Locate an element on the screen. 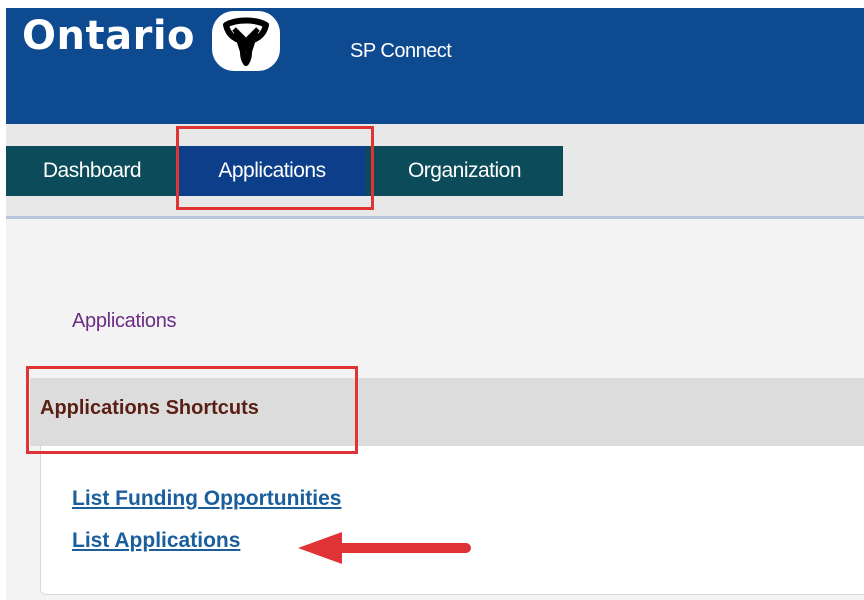 The height and width of the screenshot is (600, 864). red-arrow-icon is located at coordinates (384, 548).